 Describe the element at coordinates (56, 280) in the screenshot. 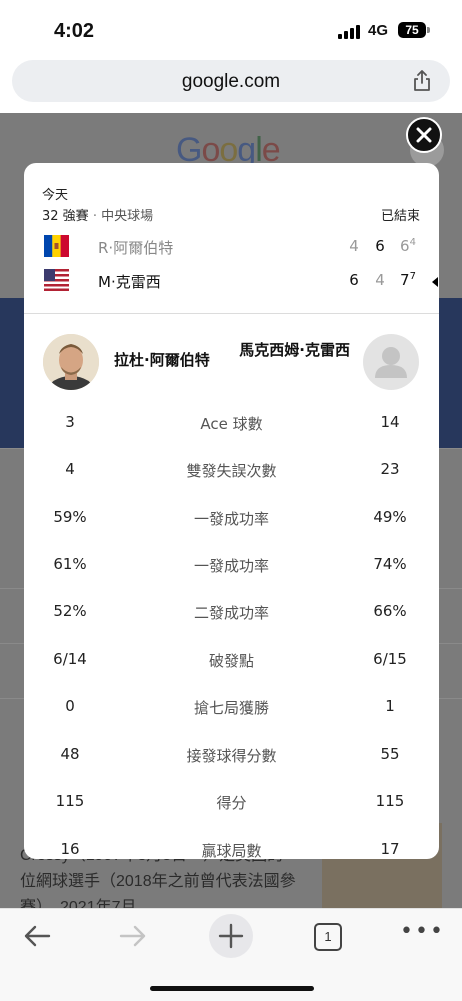

I see `usa-flag-icon` at that location.